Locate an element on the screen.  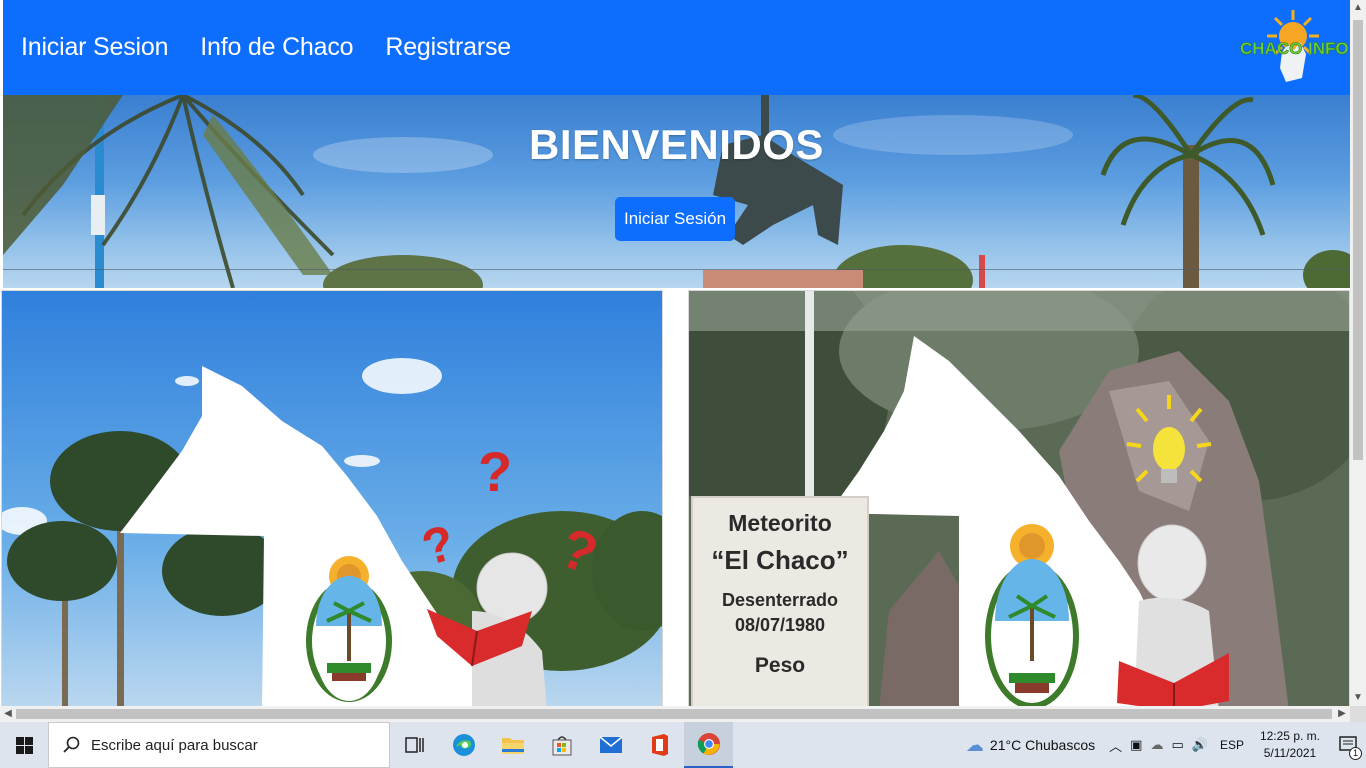
hero-login-button: Iniciar Sesión is located at coordinates (675, 219).